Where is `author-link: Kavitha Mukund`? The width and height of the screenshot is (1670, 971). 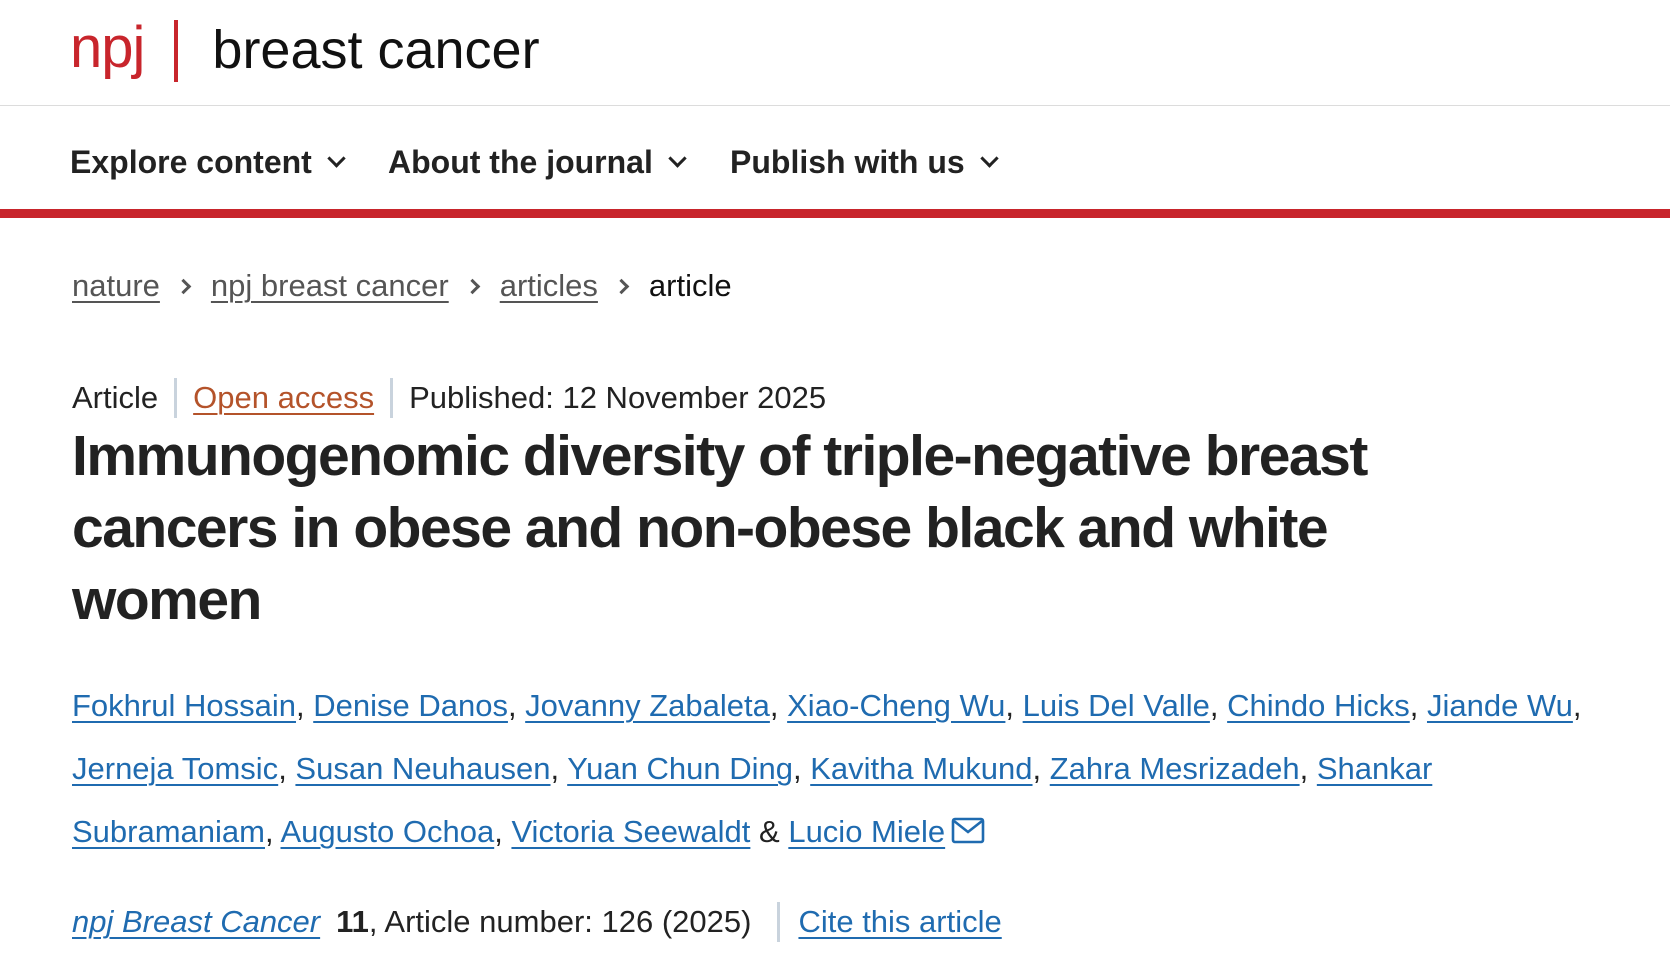 author-link: Kavitha Mukund is located at coordinates (921, 768).